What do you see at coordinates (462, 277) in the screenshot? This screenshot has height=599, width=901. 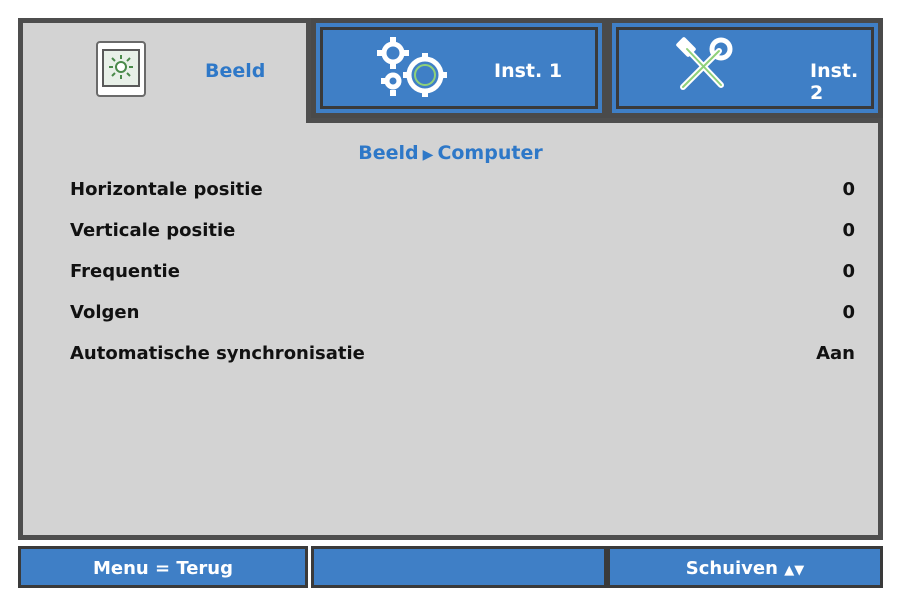 I see `setting-row-frequency: Frequentie 0` at bounding box center [462, 277].